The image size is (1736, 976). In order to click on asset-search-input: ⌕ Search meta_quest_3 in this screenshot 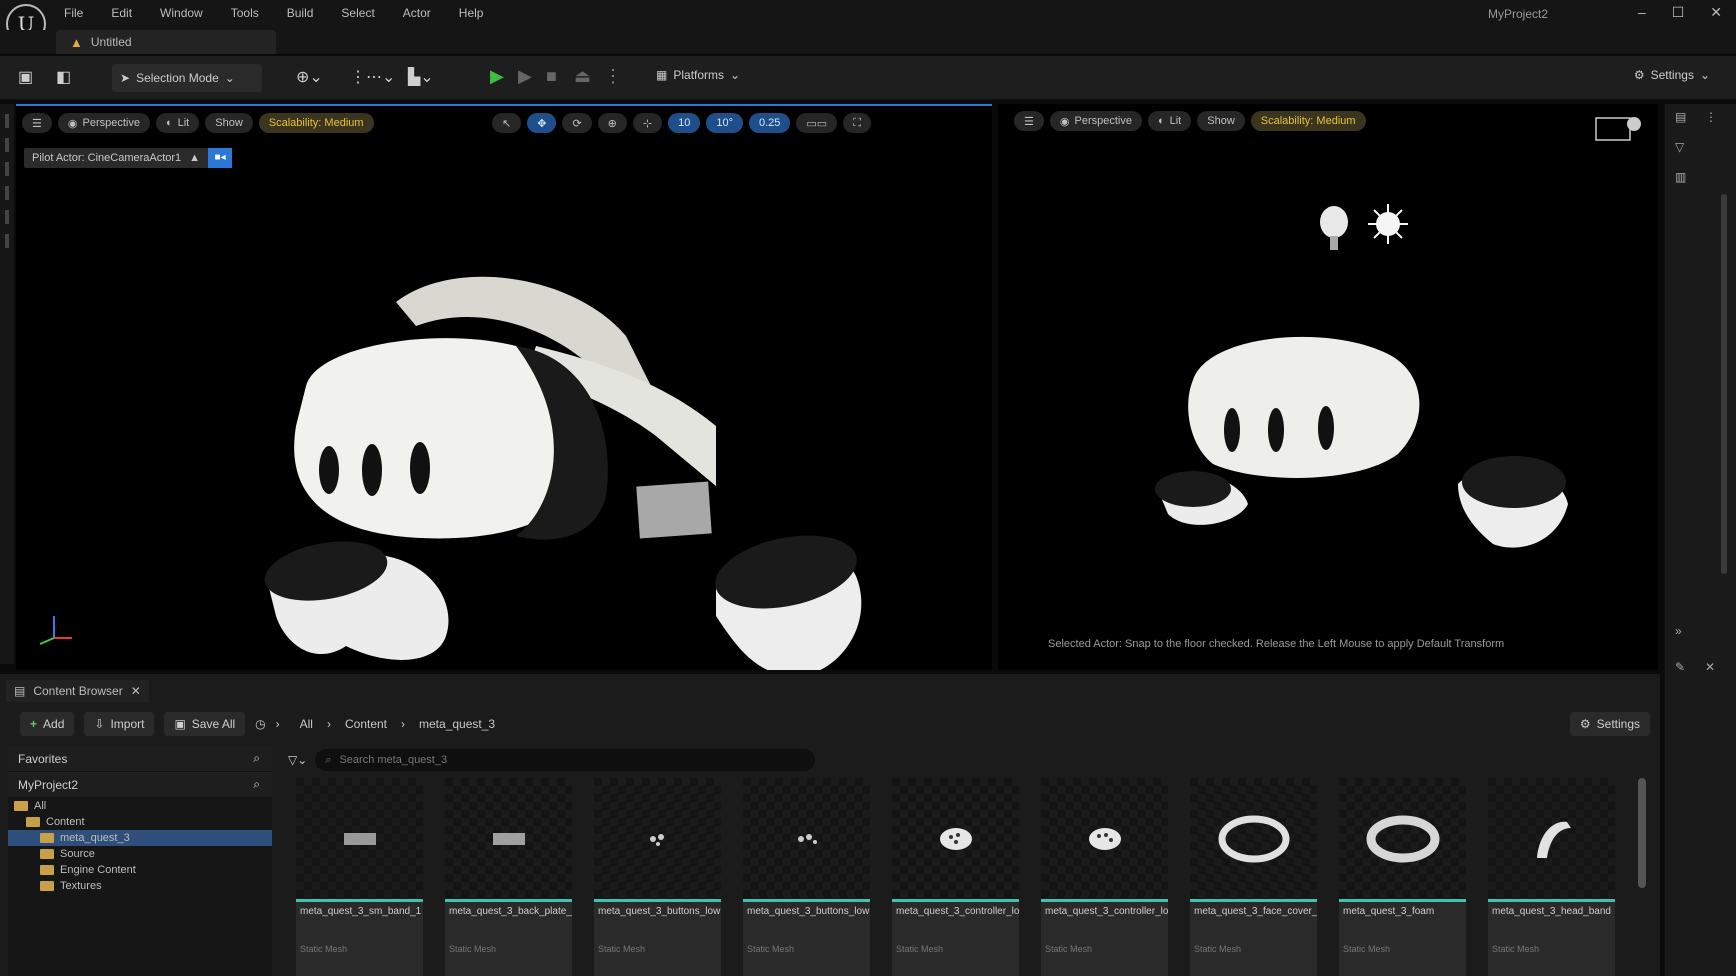, I will do `click(565, 760)`.